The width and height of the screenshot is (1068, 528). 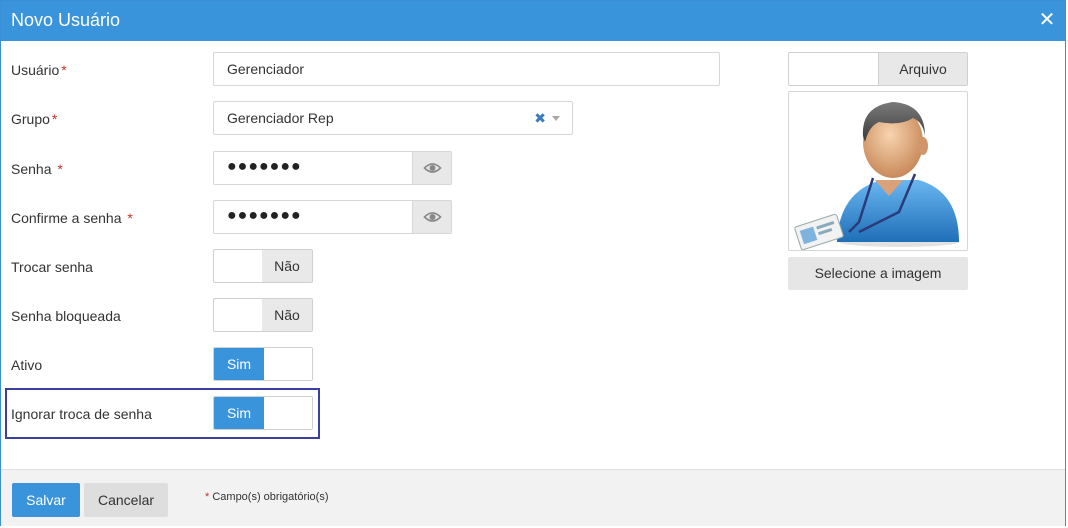 I want to click on usuario-label: Usuário *, so click(x=39, y=70).